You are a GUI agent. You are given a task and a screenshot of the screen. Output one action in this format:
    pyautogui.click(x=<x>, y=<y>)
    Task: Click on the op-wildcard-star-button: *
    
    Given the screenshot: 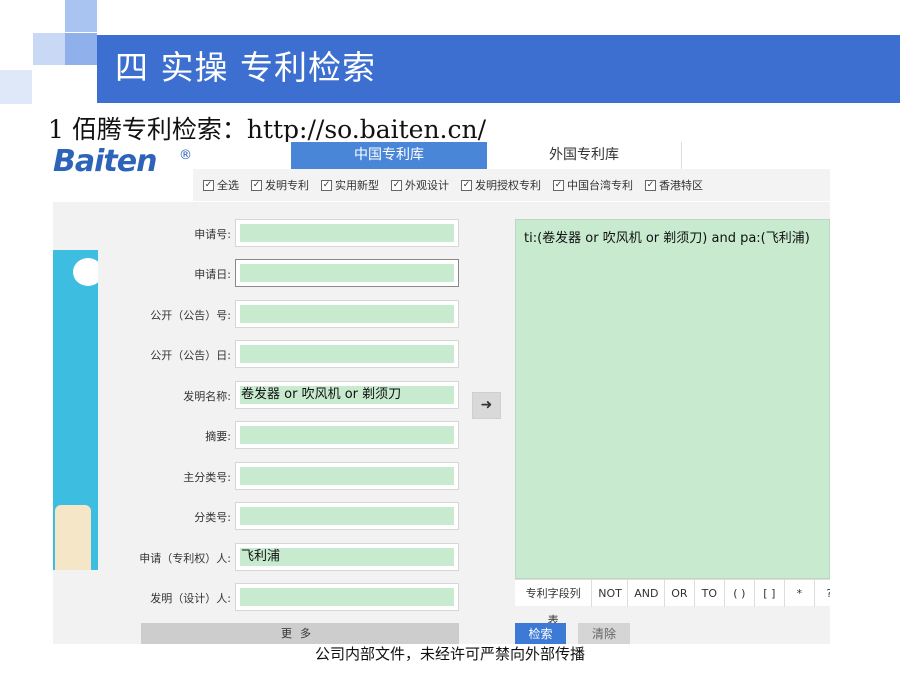 What is the action you would take?
    pyautogui.click(x=800, y=593)
    